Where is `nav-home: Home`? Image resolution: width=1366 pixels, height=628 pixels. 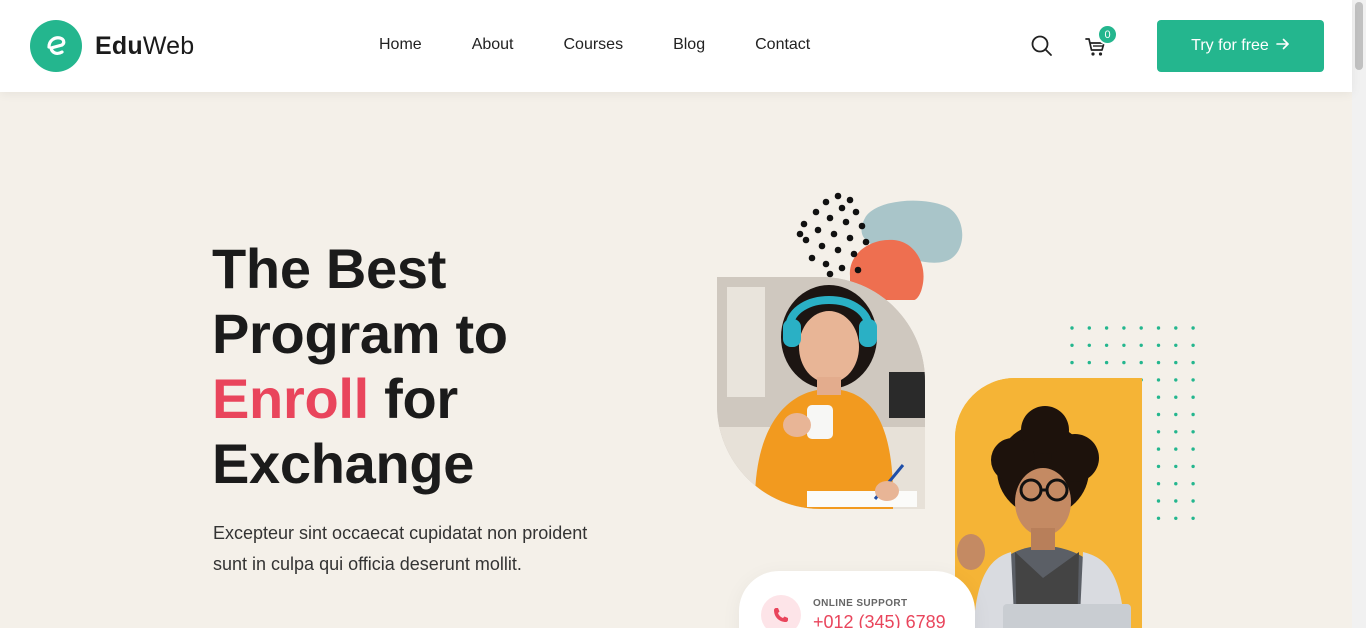
nav-home: Home is located at coordinates (400, 45).